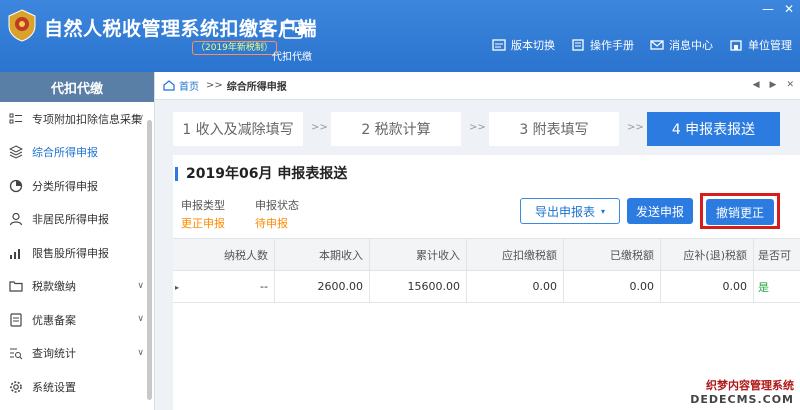  I want to click on breadcrumb-home-link: 首页, so click(189, 85).